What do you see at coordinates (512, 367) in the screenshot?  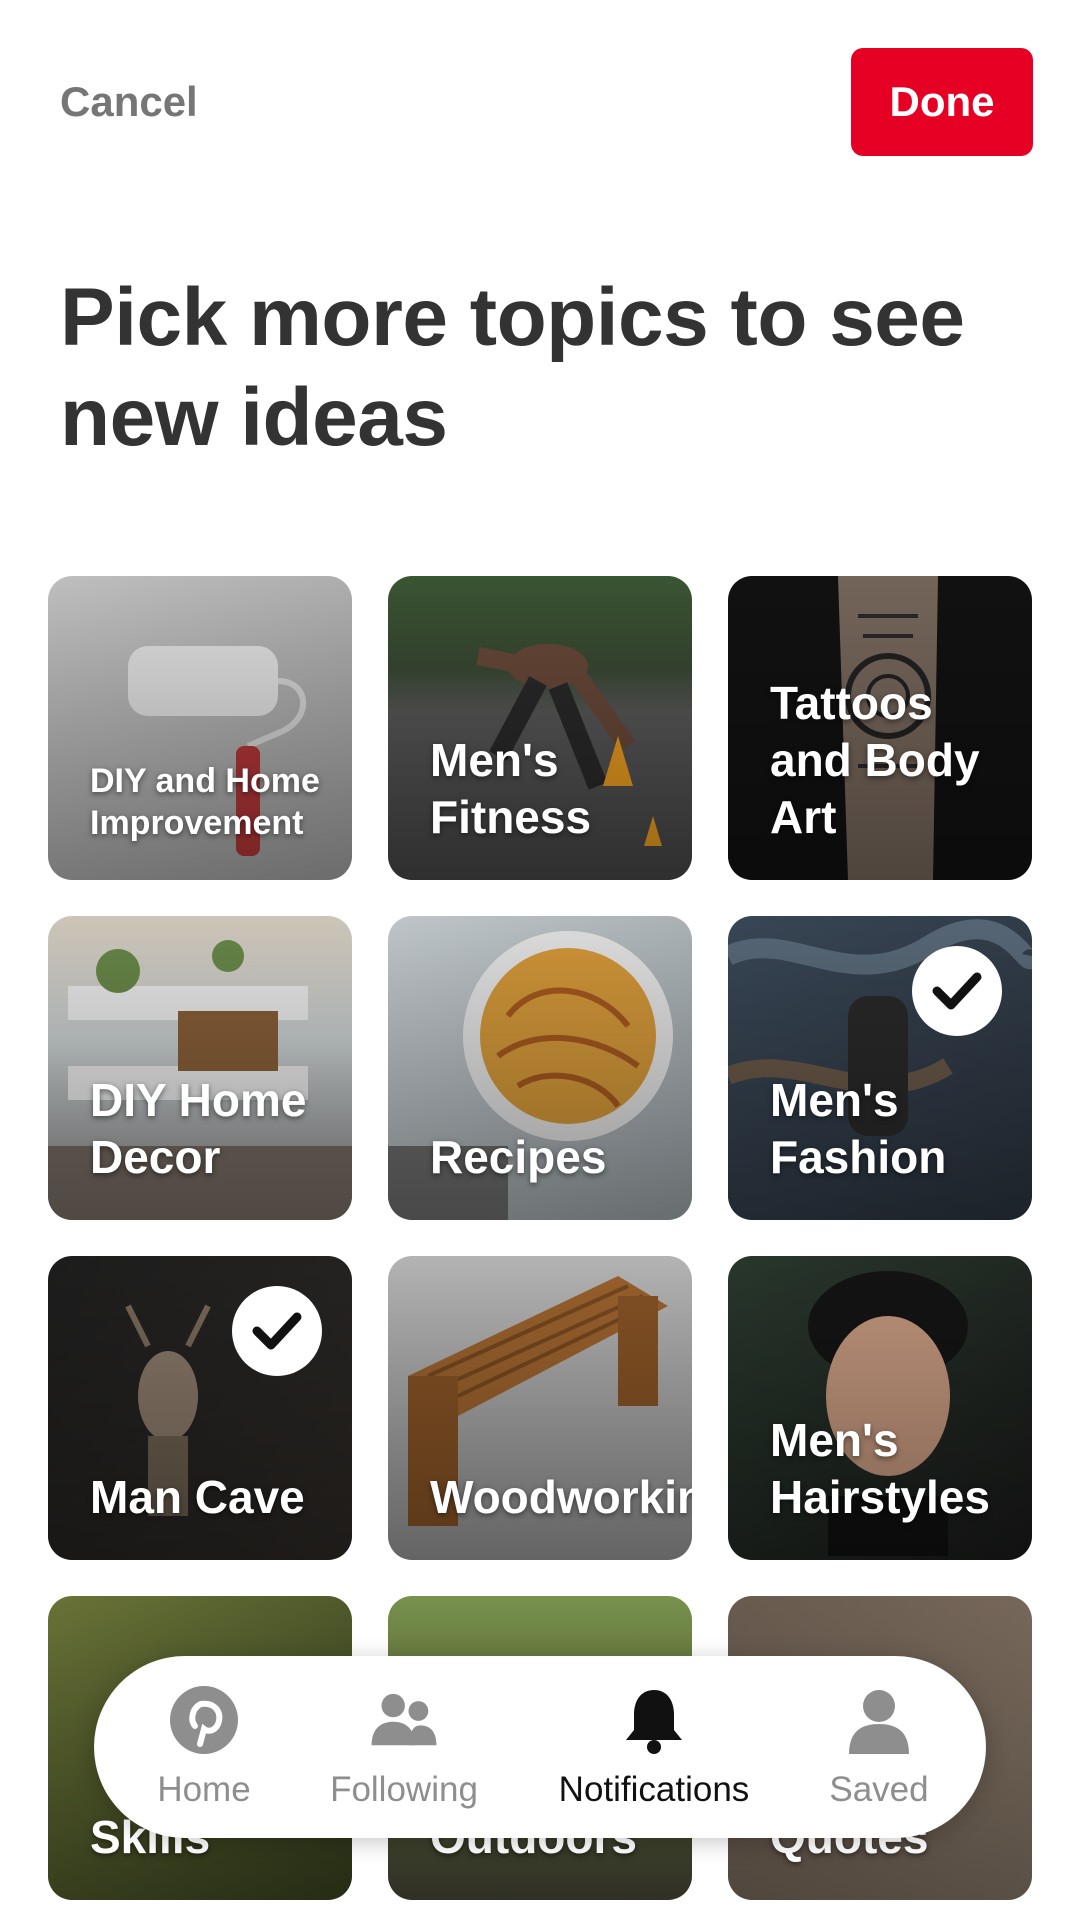 I see `page-title: Pick more topics to see new ideas` at bounding box center [512, 367].